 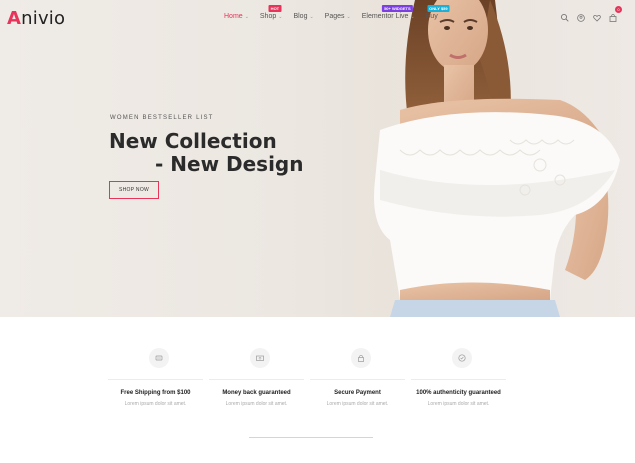 What do you see at coordinates (397, 8) in the screenshot?
I see `nav-badge: 50+ WIDGETS` at bounding box center [397, 8].